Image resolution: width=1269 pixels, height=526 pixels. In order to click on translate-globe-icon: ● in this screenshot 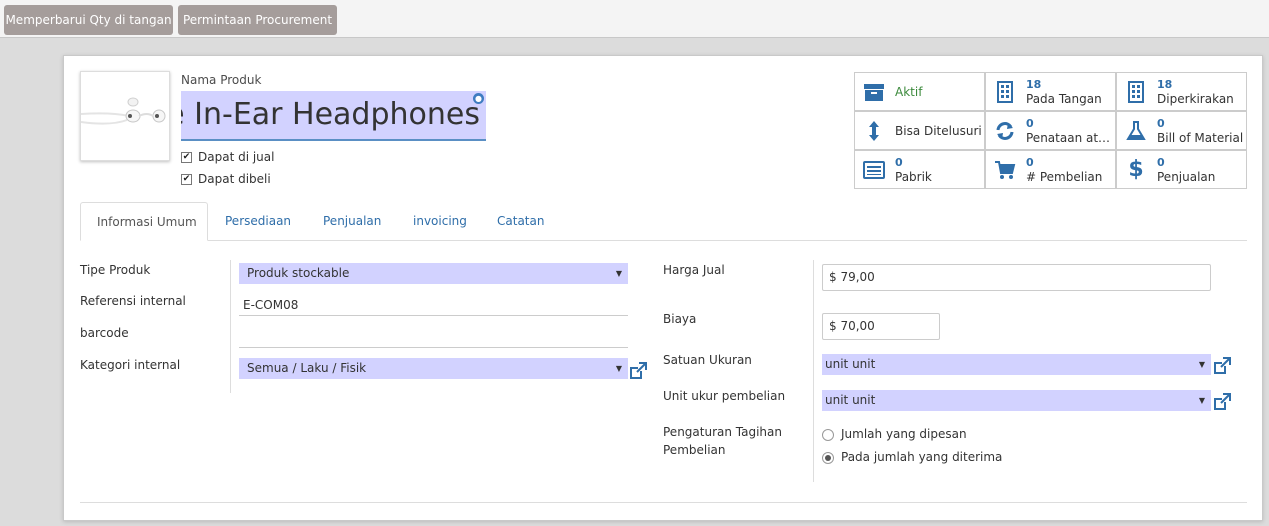, I will do `click(478, 98)`.